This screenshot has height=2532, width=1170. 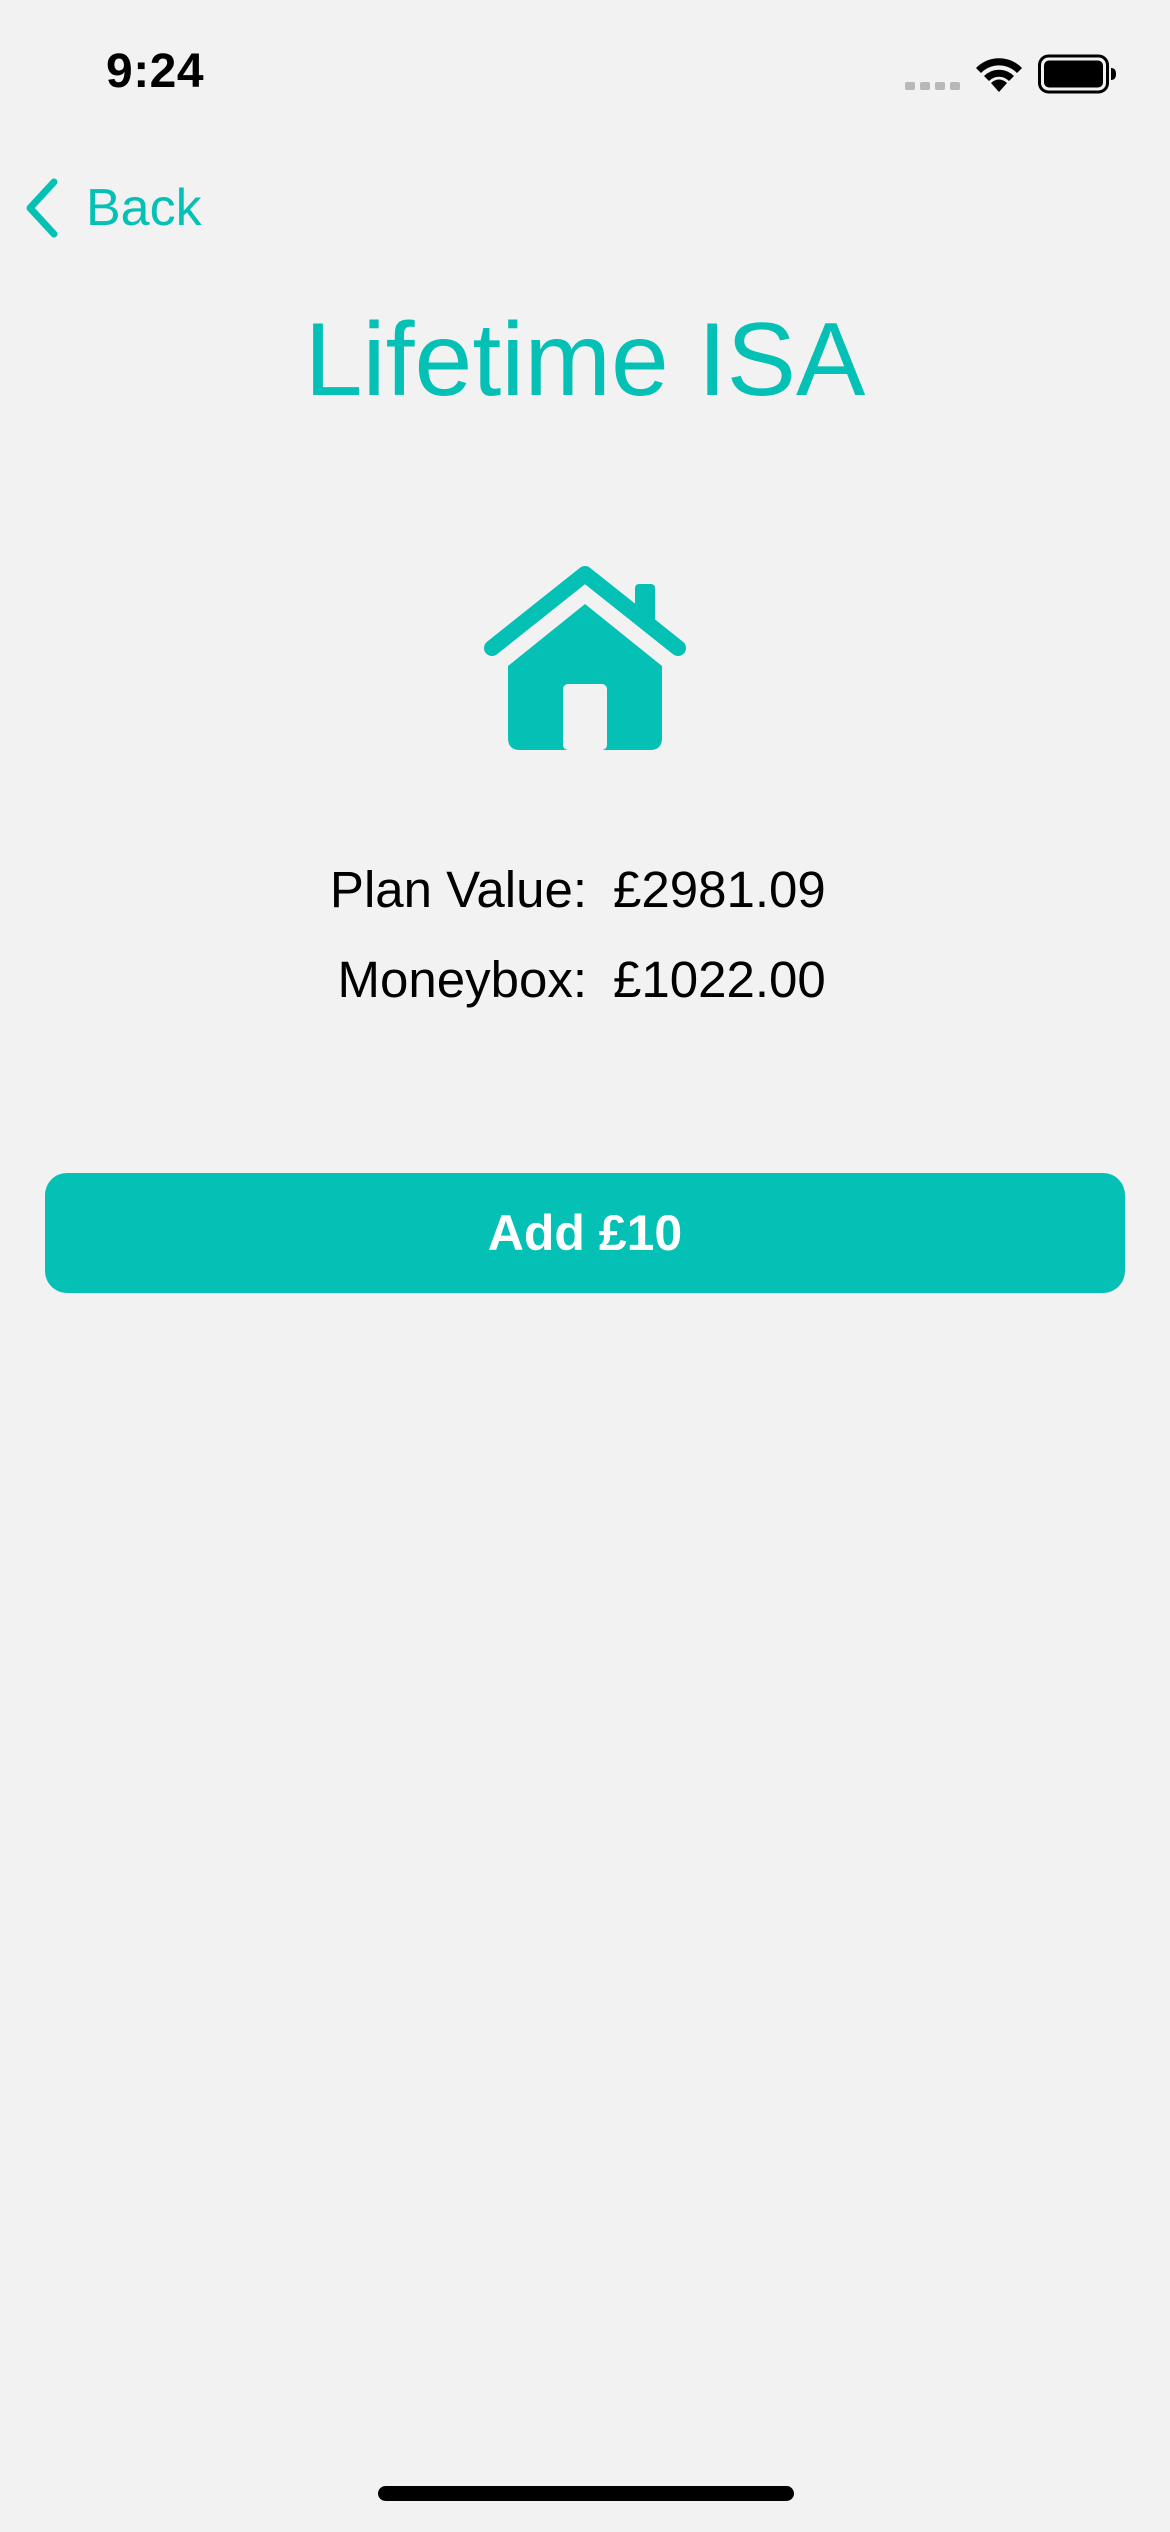 What do you see at coordinates (155, 71) in the screenshot?
I see `status-time: 9:24` at bounding box center [155, 71].